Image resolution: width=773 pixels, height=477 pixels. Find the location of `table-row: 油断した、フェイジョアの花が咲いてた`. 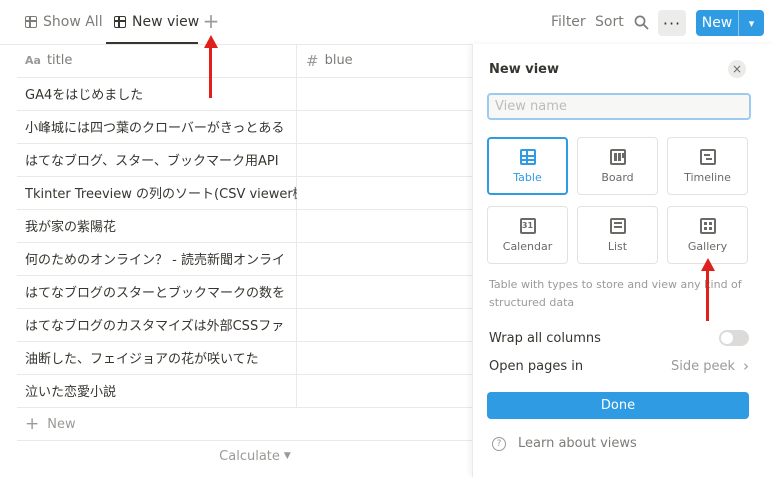

table-row: 油断した、フェイジョアの花が咲いてた is located at coordinates (161, 357).